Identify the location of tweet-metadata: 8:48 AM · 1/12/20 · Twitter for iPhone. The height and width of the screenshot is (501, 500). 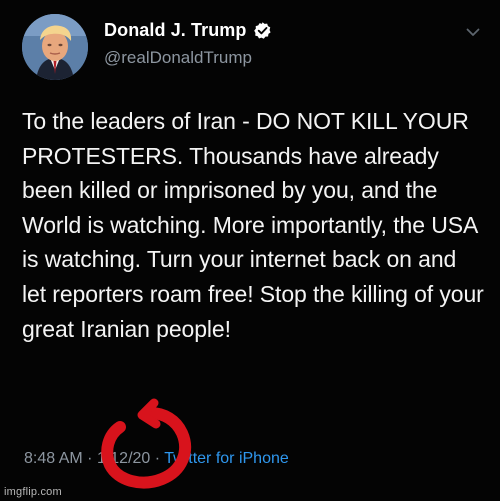
(156, 459).